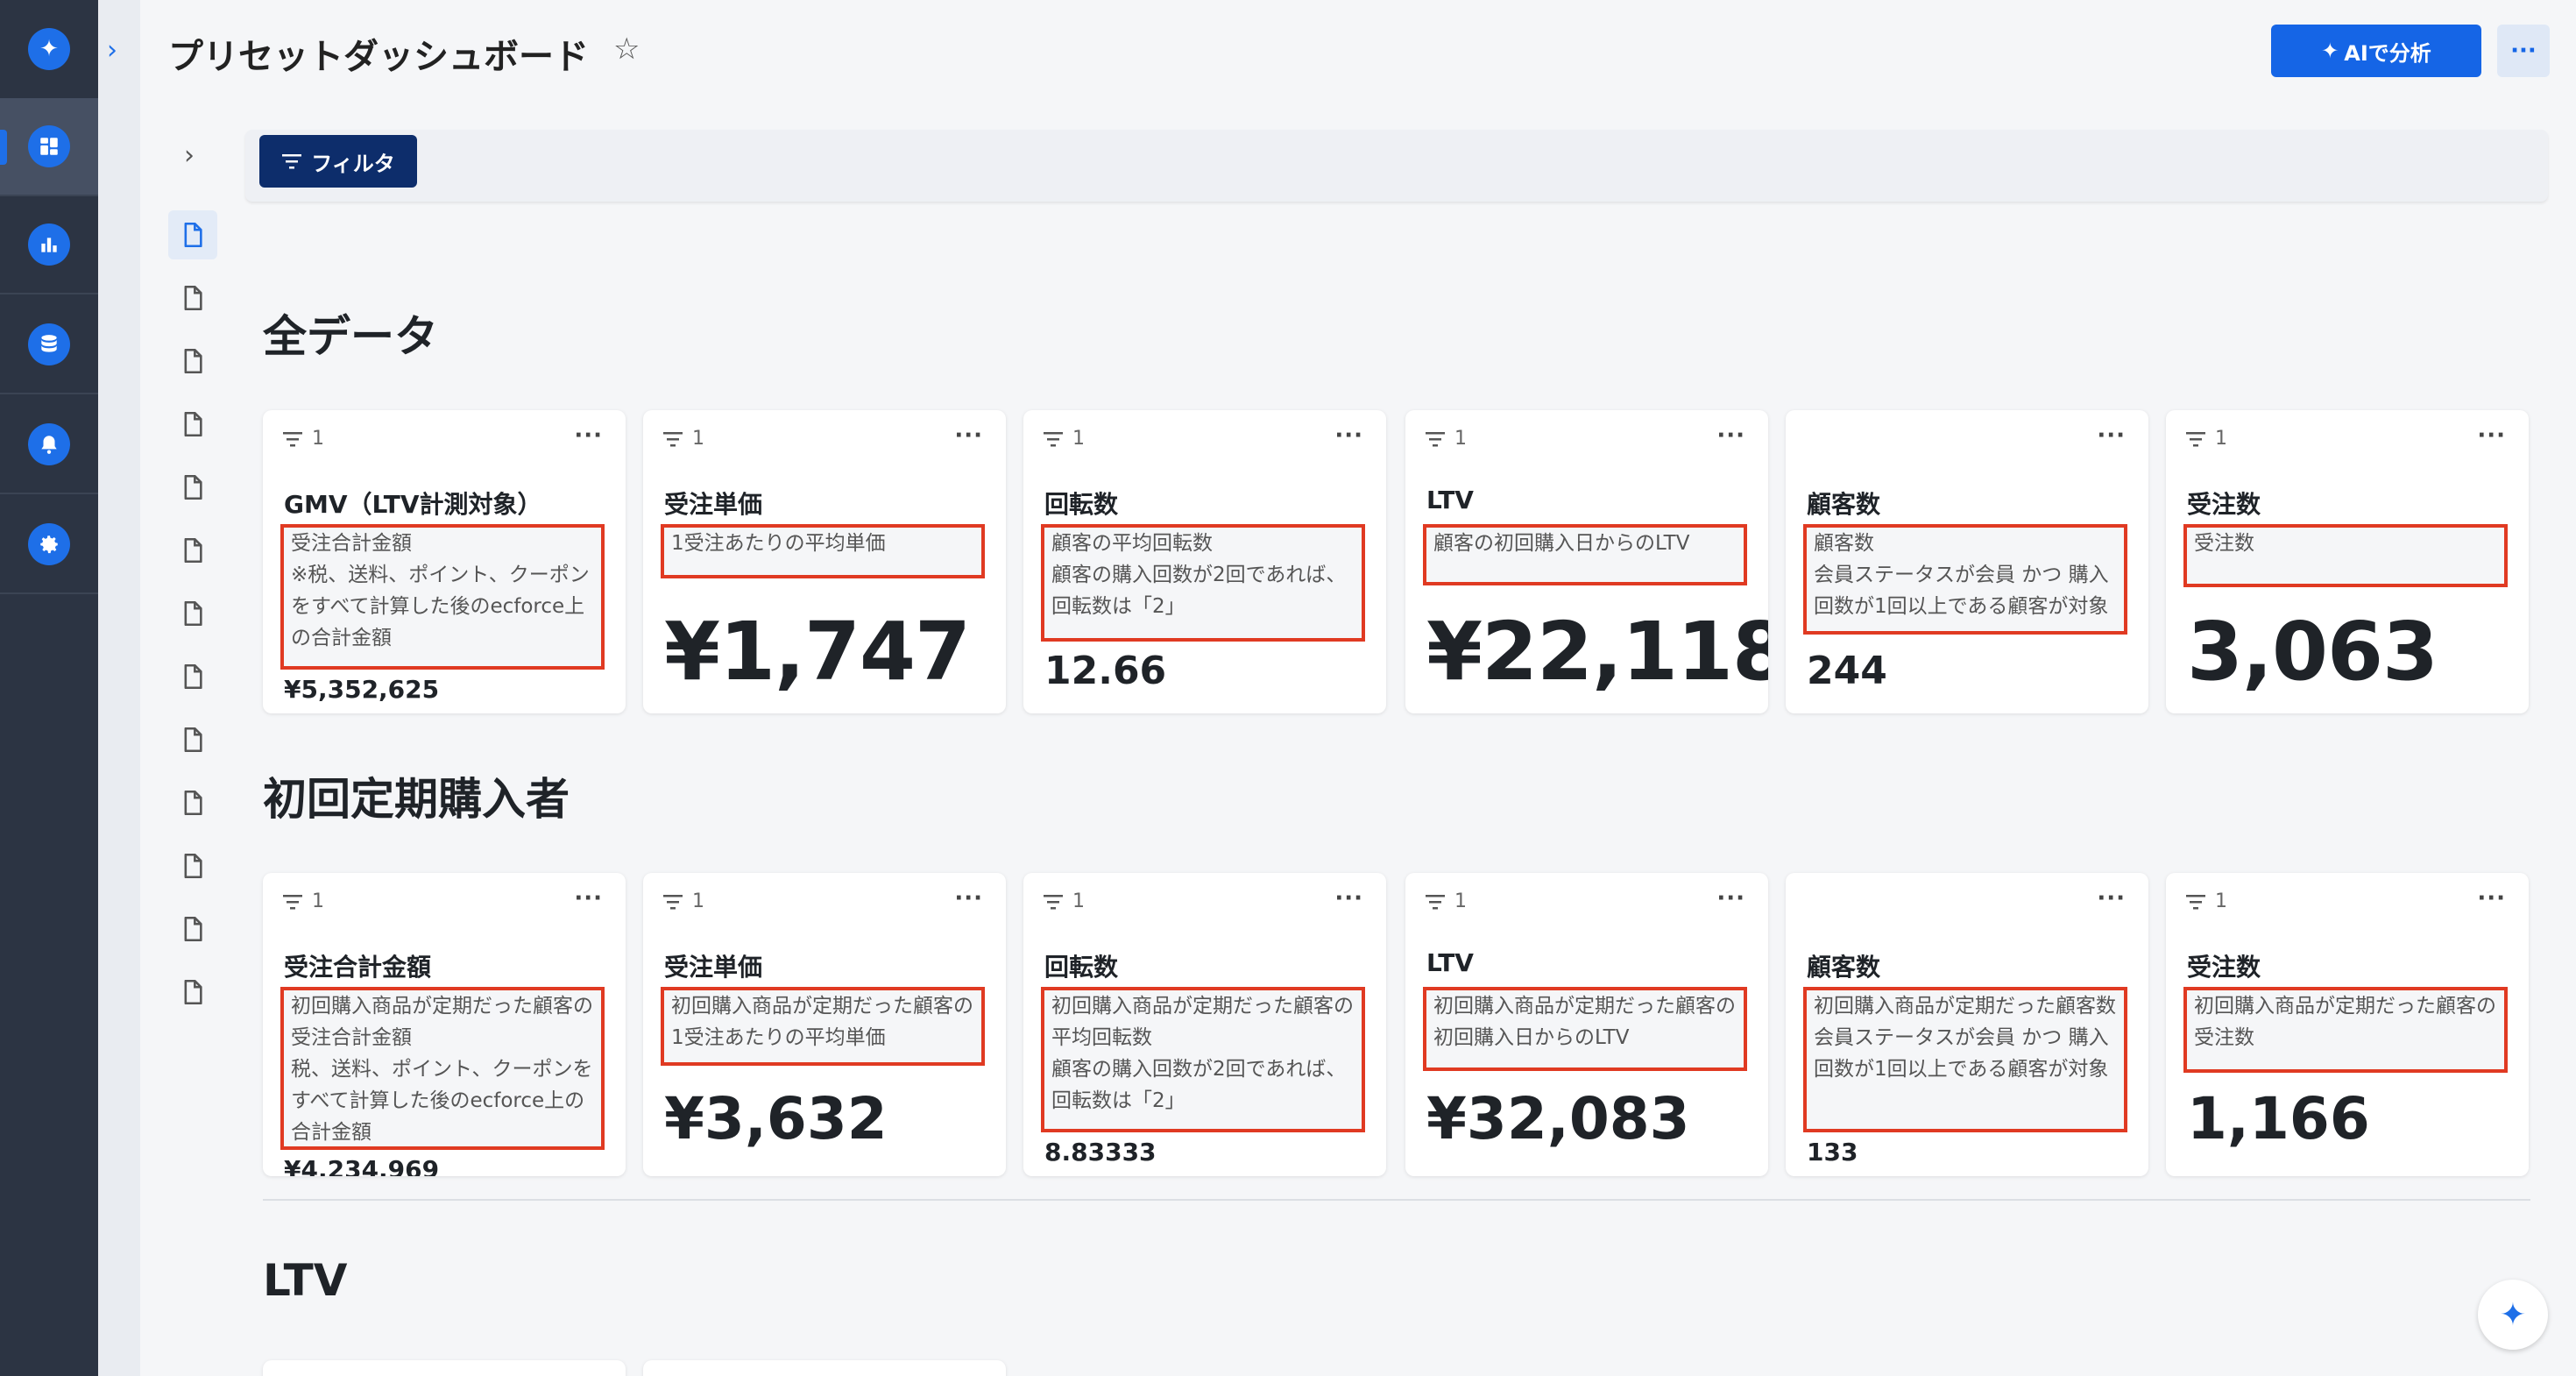 The image size is (2576, 1376). What do you see at coordinates (1450, 962) in the screenshot?
I see `card-title: LTV` at bounding box center [1450, 962].